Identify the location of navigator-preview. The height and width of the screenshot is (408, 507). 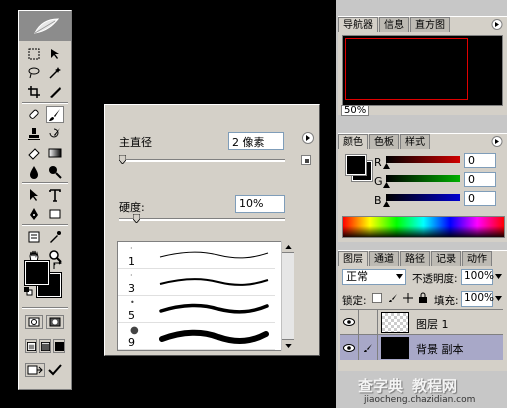
(422, 70).